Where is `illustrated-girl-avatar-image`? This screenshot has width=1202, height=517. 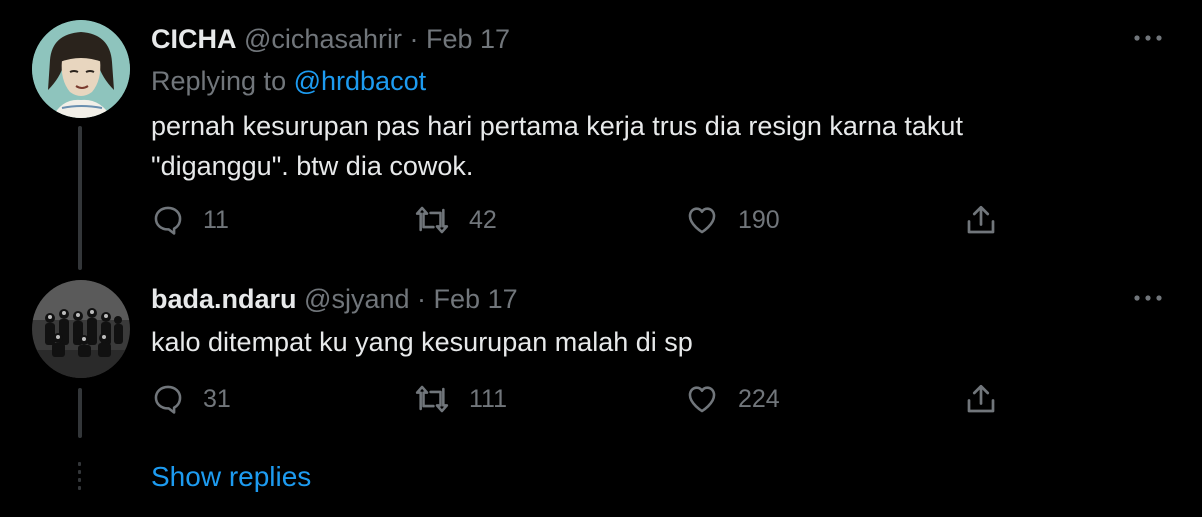
illustrated-girl-avatar-image is located at coordinates (81, 69).